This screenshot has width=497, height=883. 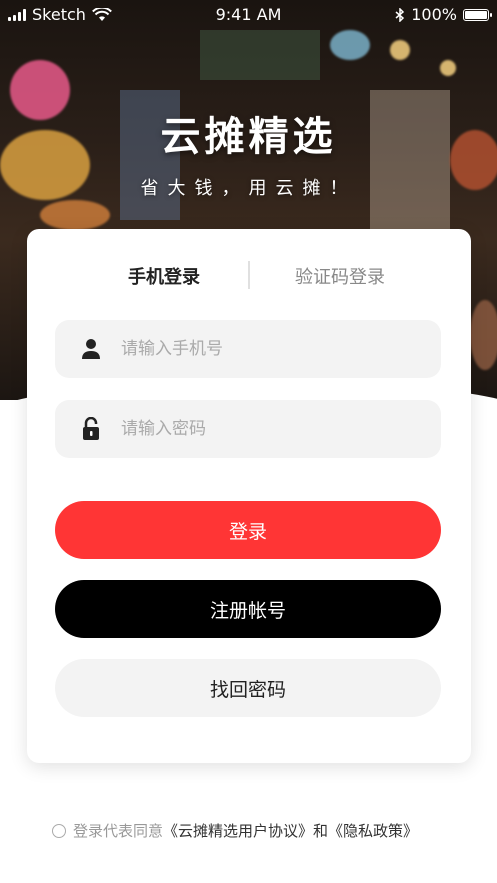 I want to click on login-tabs: 手机登录 验证码登录, so click(x=249, y=275).